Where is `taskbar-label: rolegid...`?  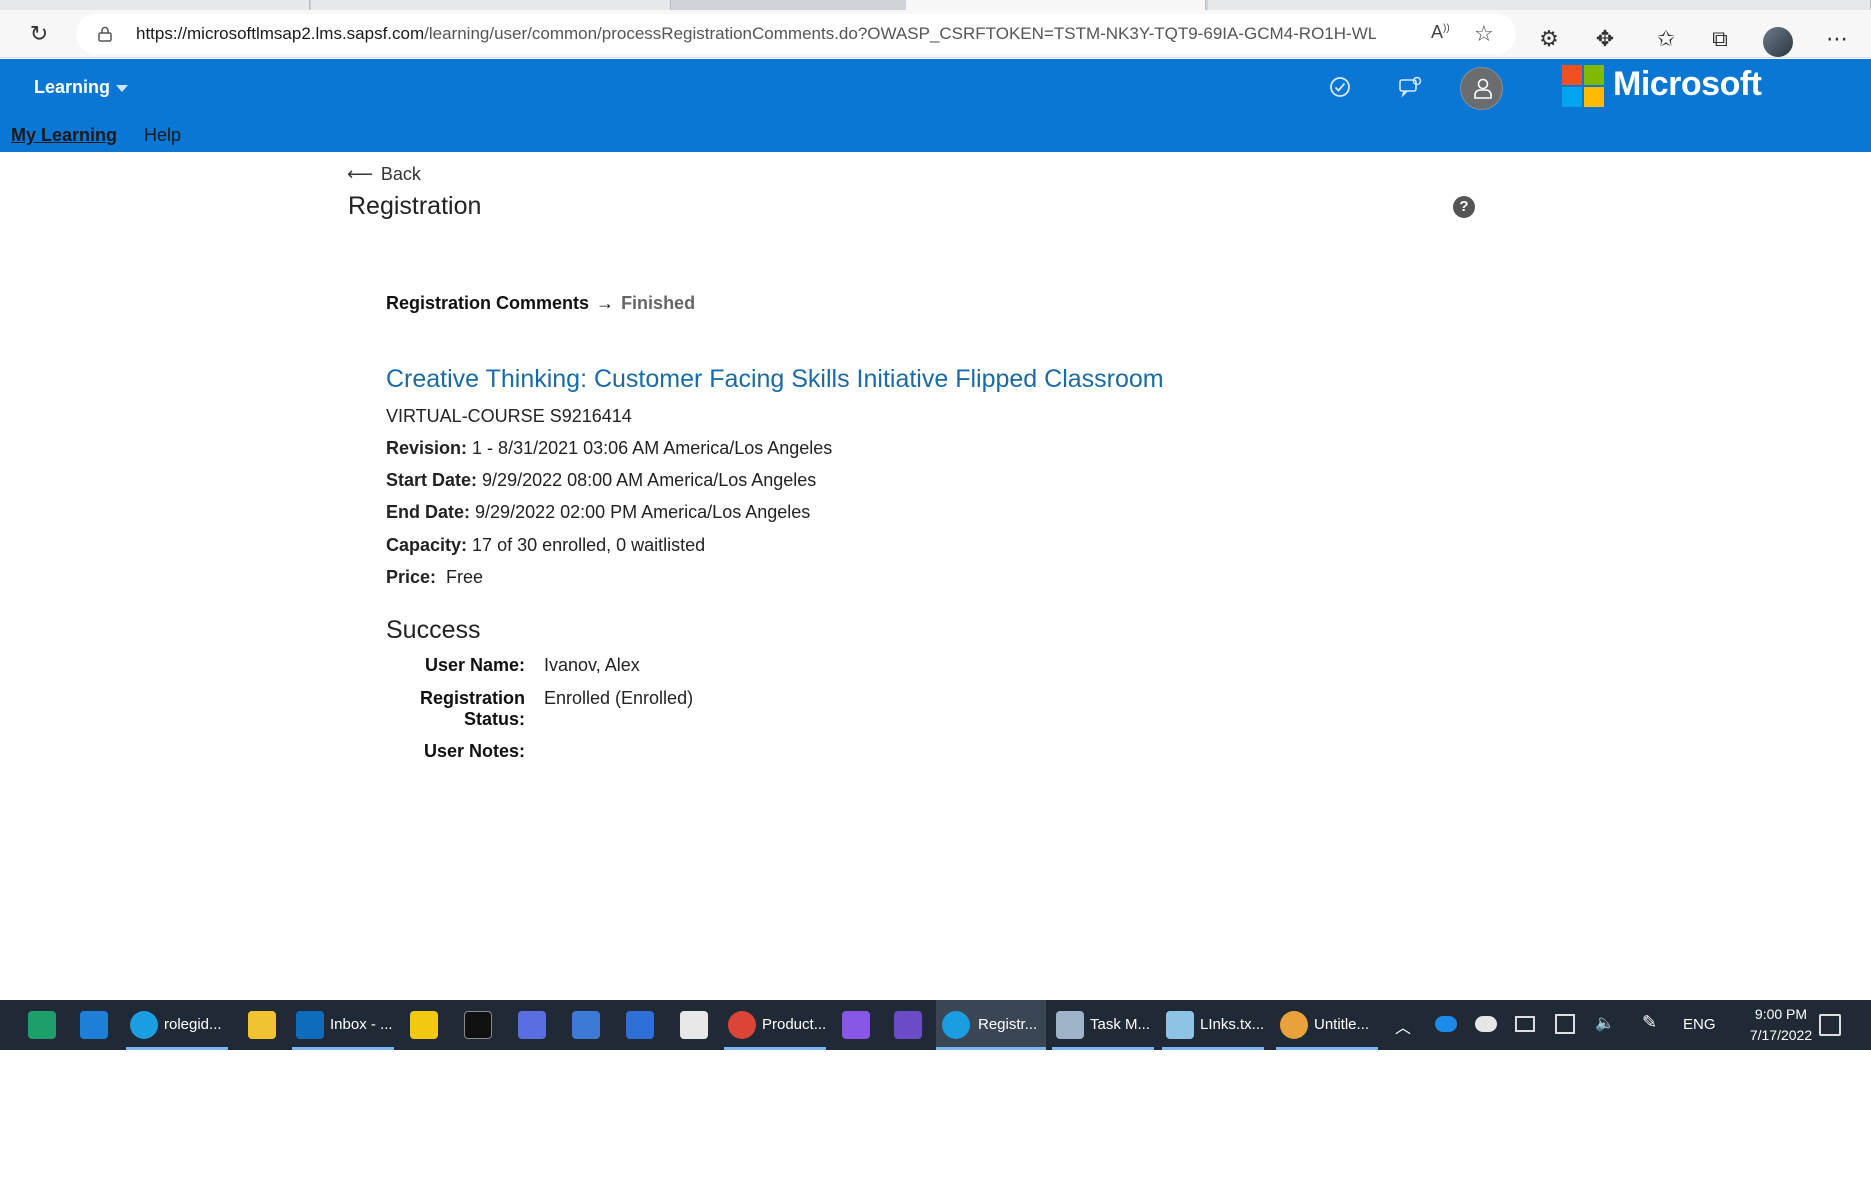
taskbar-label: rolegid... is located at coordinates (193, 1024).